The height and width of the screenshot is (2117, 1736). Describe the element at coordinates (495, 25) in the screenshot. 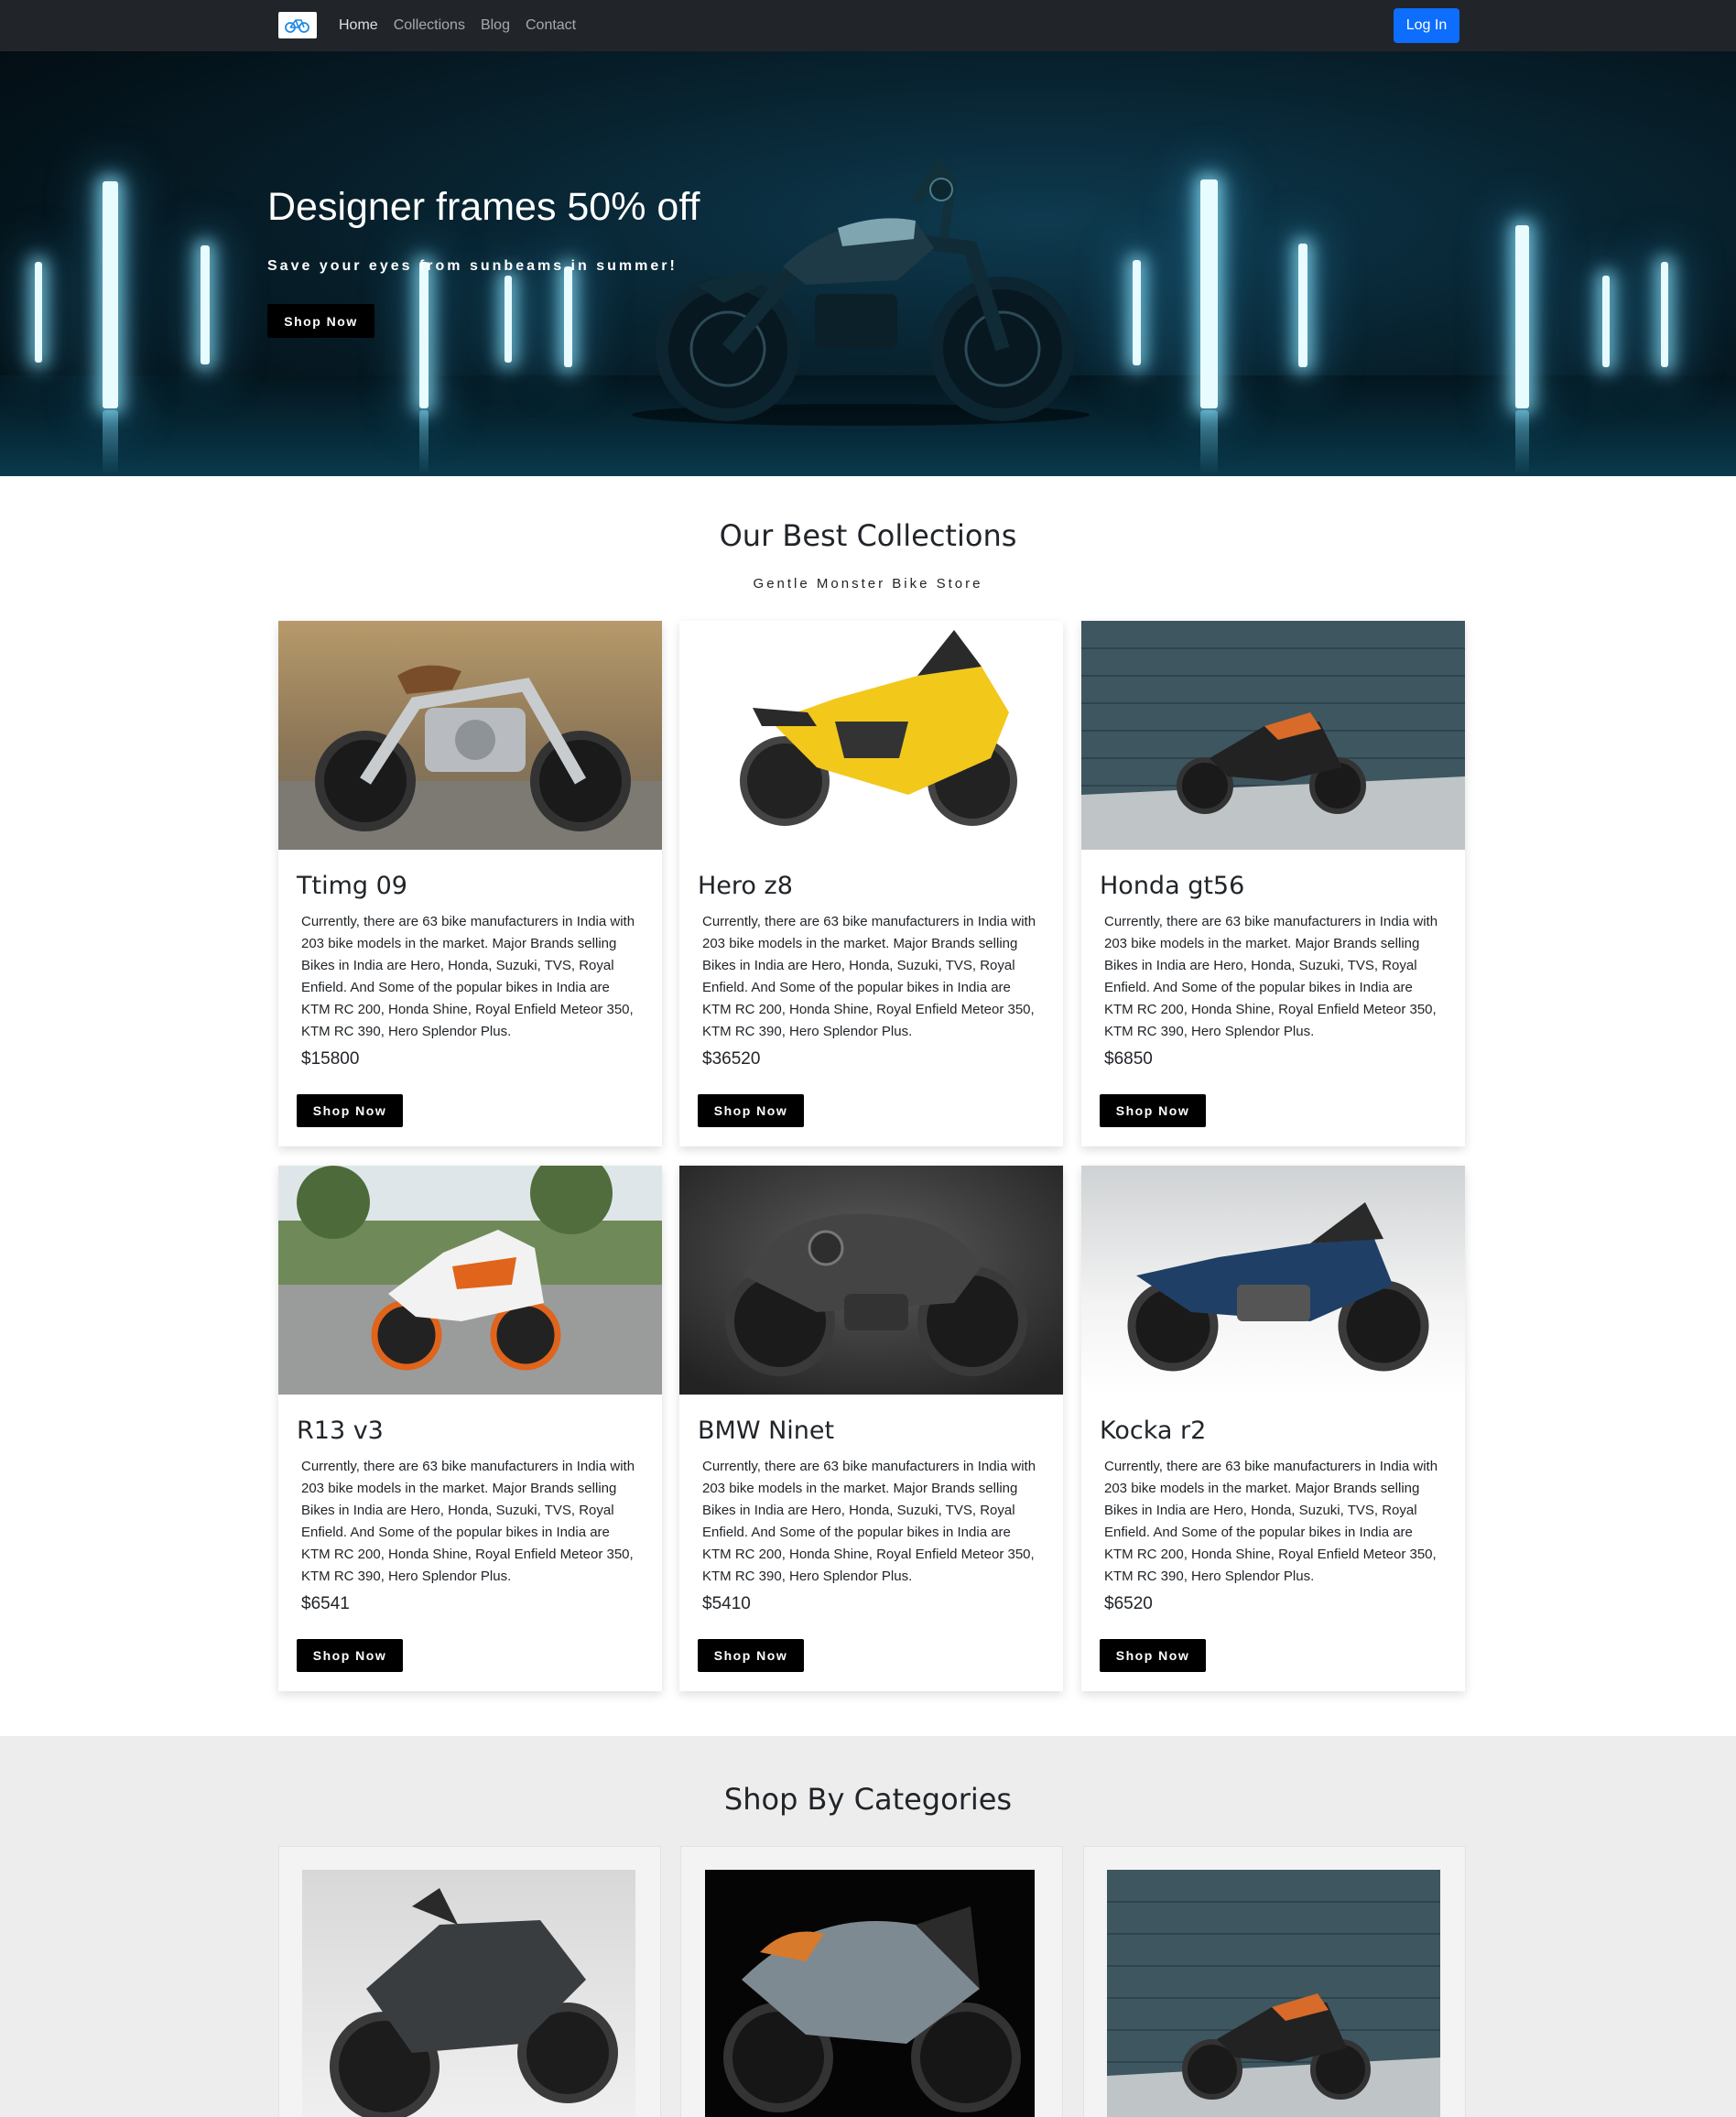

I see `nav-link-blog: Blog` at that location.